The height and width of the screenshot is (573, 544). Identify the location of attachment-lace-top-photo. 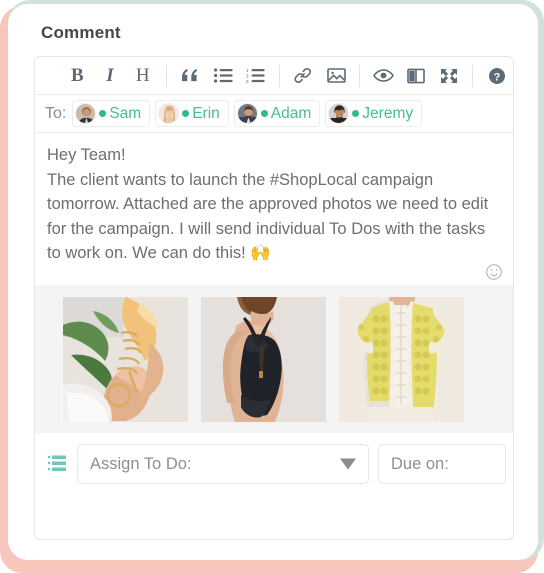
(401, 359).